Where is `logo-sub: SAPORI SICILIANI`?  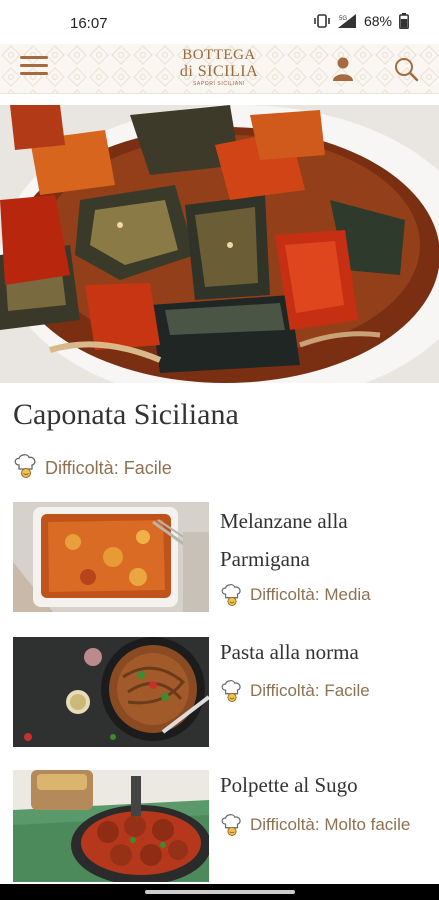 logo-sub: SAPORI SICILIANI is located at coordinates (219, 84).